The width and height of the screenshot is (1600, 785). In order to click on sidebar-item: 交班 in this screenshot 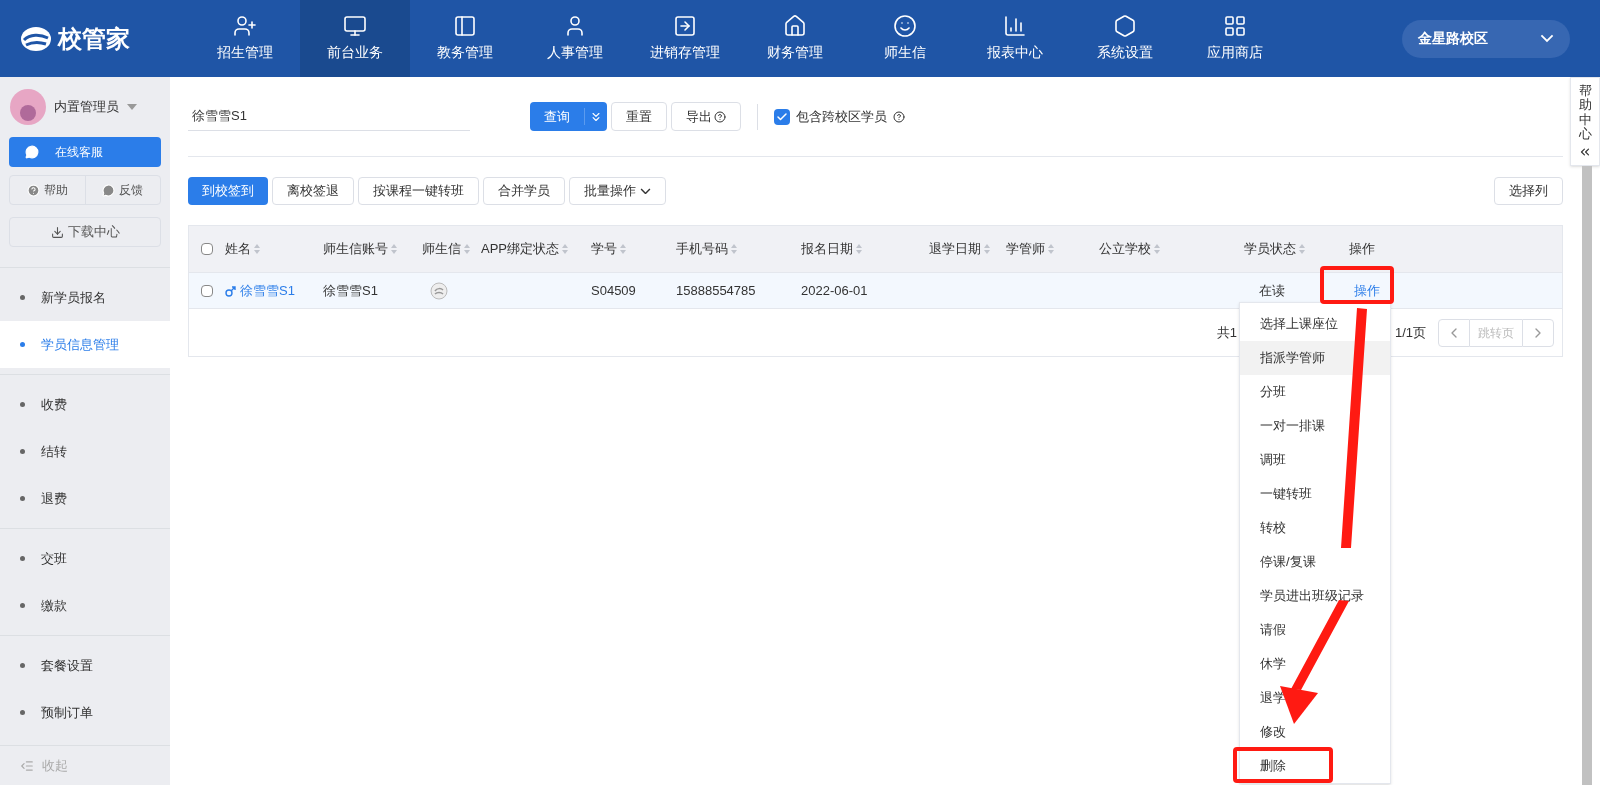, I will do `click(85, 558)`.